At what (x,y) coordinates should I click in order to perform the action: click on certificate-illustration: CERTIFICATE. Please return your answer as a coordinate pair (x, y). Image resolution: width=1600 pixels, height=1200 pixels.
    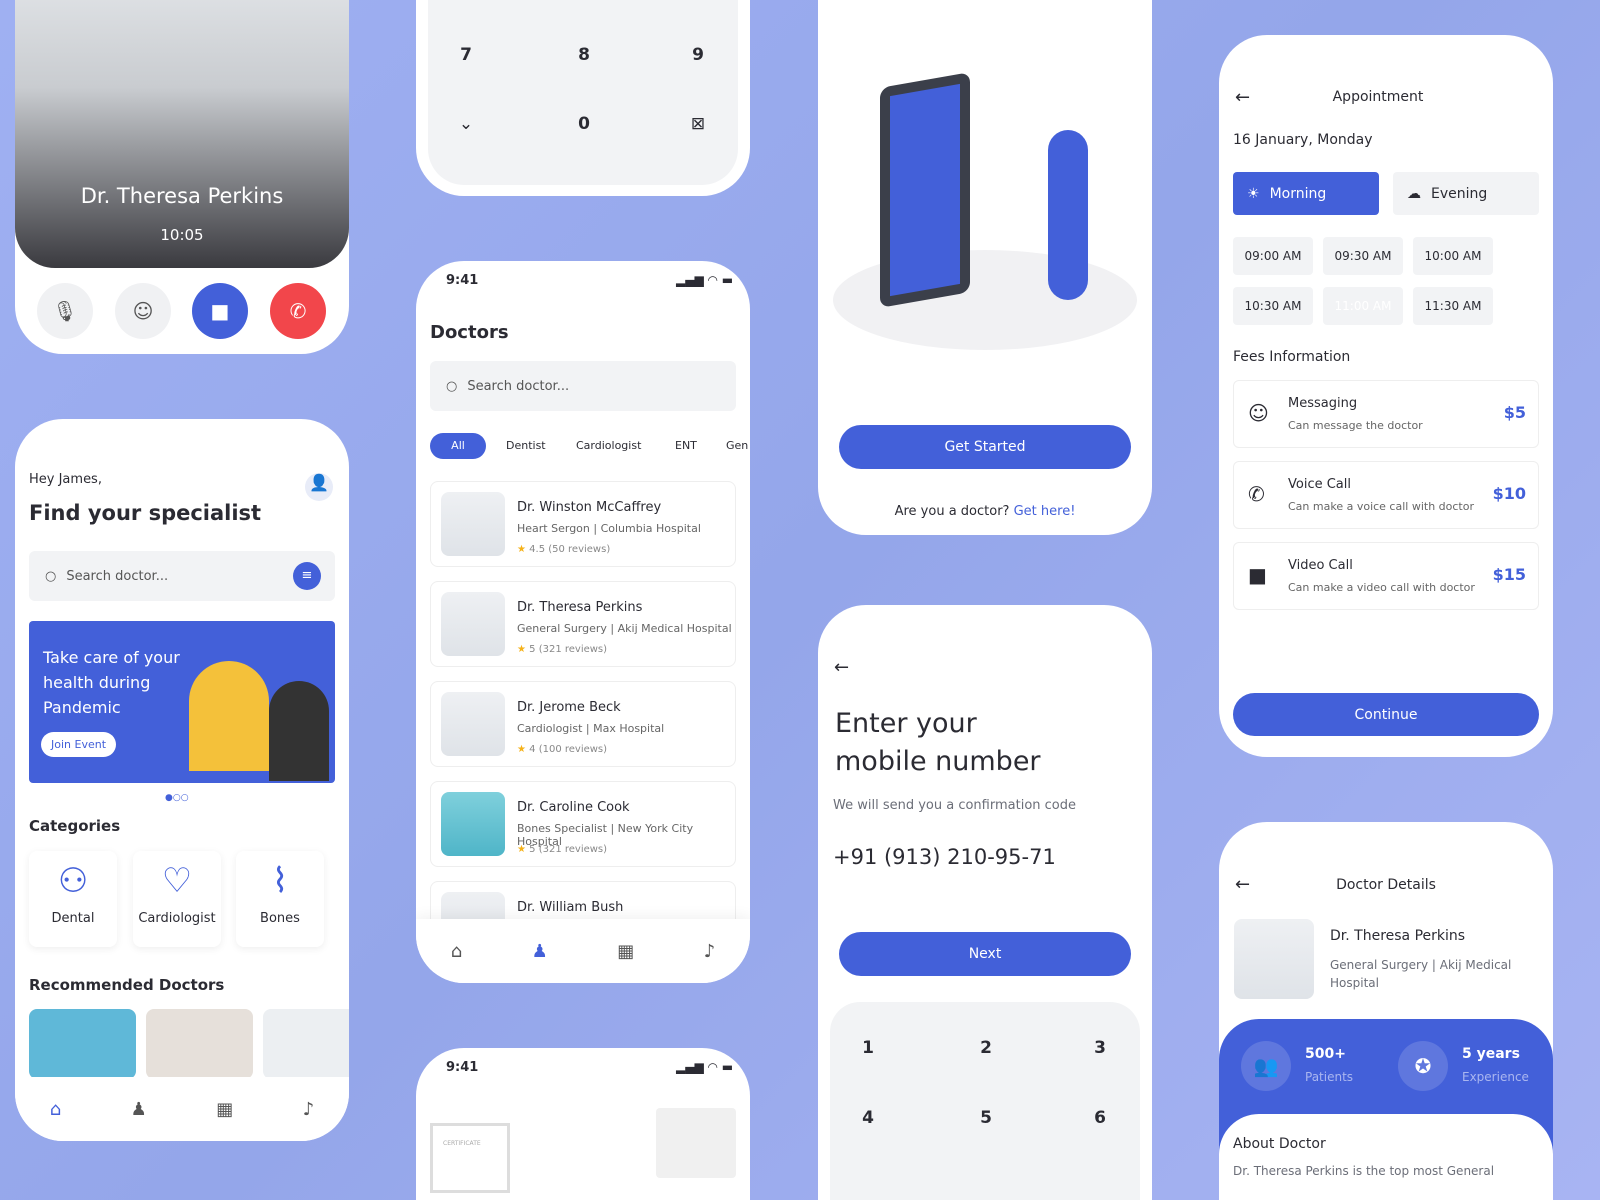
    Looking at the image, I should click on (470, 1158).